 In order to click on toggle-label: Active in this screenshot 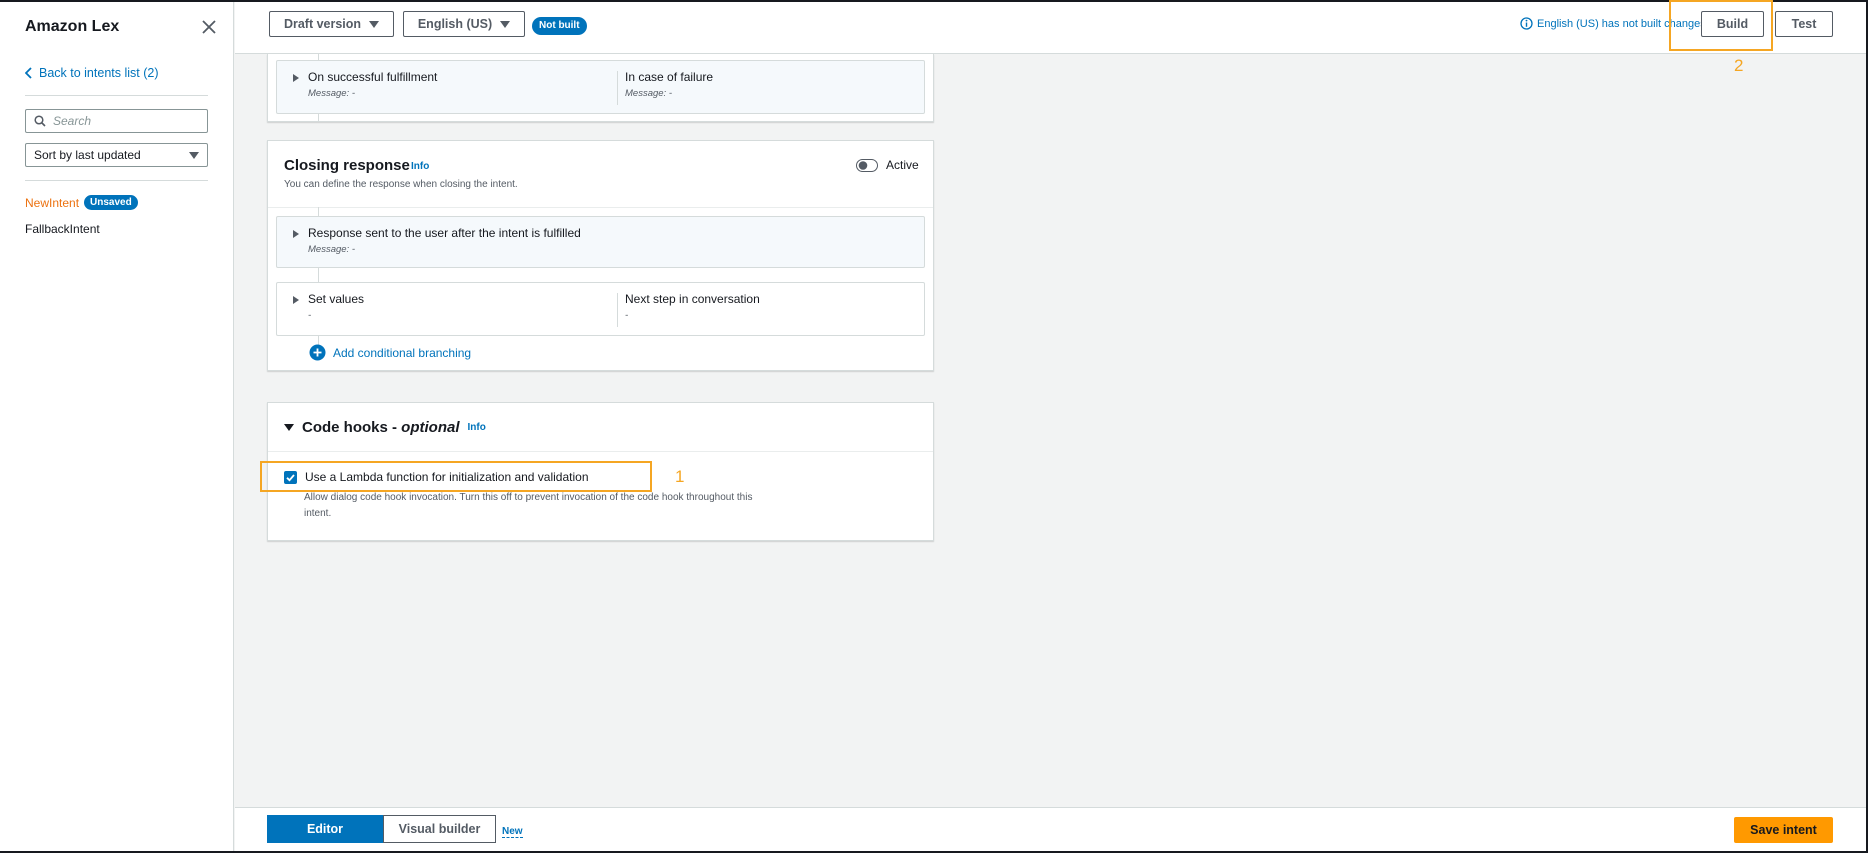, I will do `click(902, 165)`.